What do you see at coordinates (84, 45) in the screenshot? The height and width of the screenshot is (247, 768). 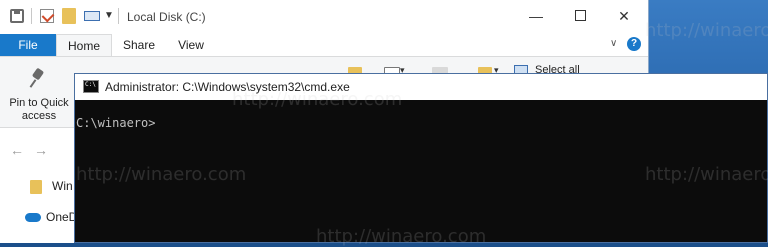 I see `tab-home: Home` at bounding box center [84, 45].